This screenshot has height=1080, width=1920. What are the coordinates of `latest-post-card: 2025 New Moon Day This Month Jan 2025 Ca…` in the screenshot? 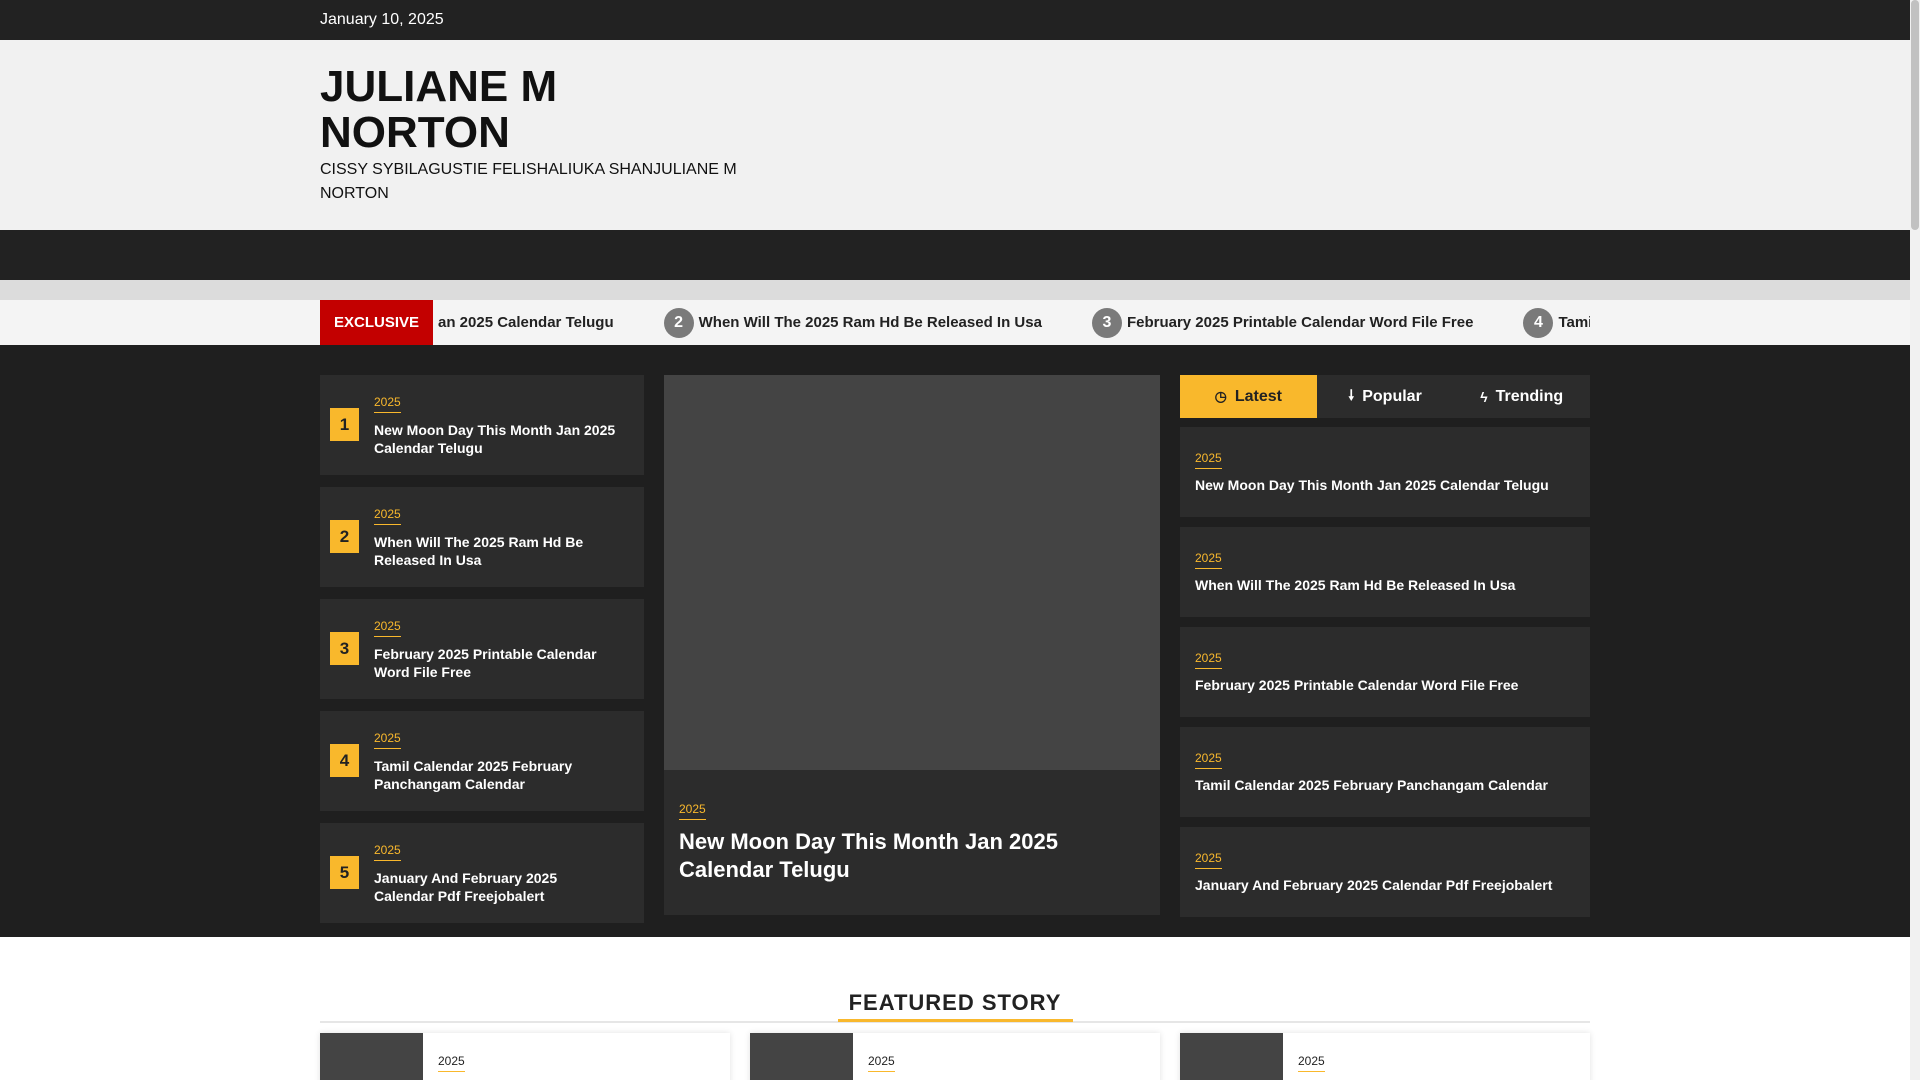 It's located at (1385, 472).